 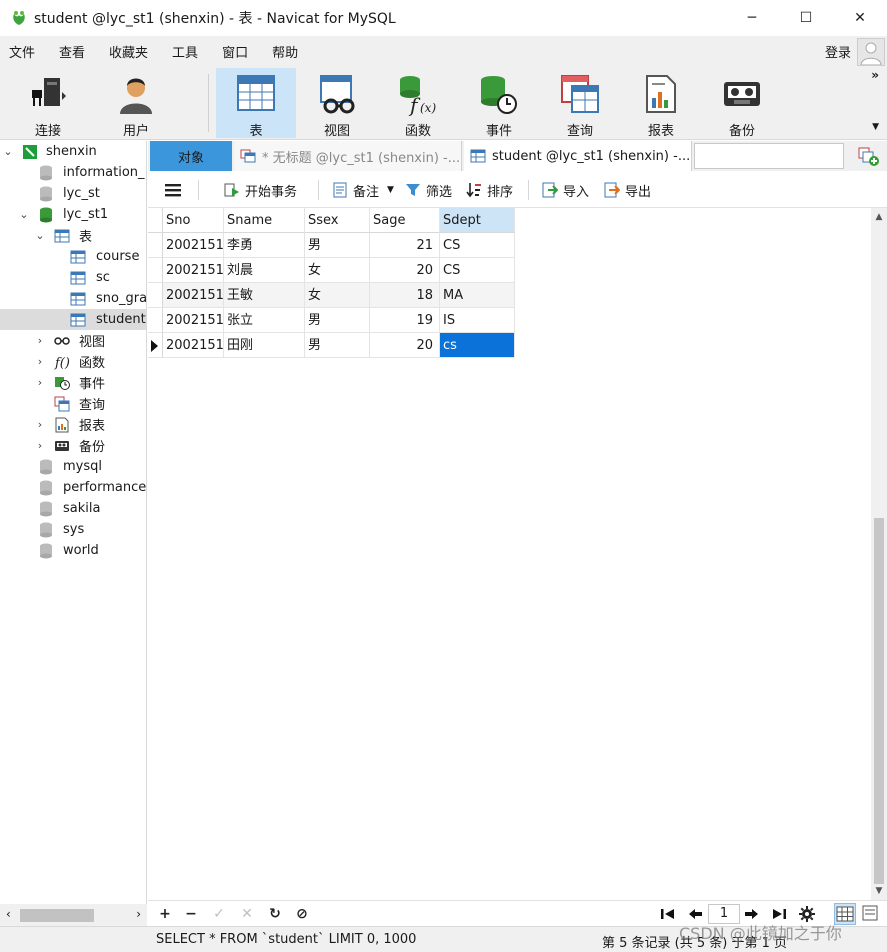 I want to click on delete-record-button: −, so click(x=191, y=914).